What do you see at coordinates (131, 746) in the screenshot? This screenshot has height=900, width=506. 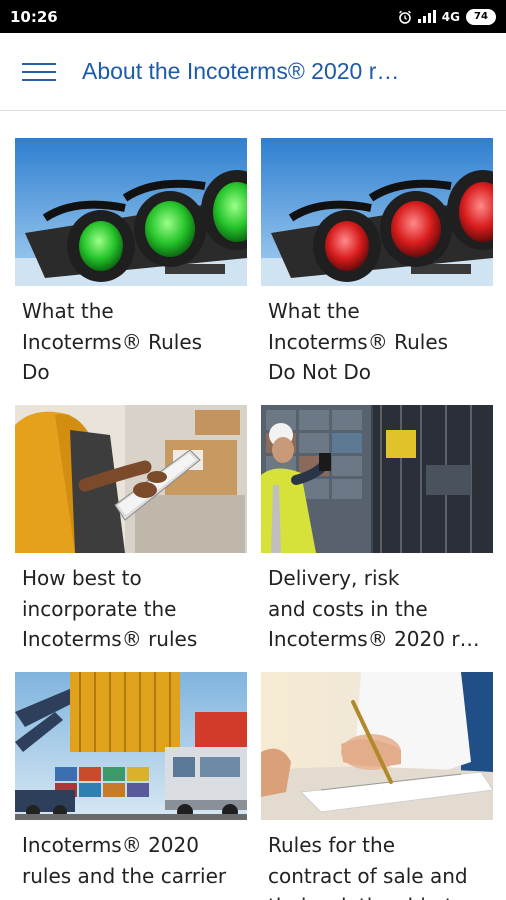 I see `container-crane-and-truck-image` at bounding box center [131, 746].